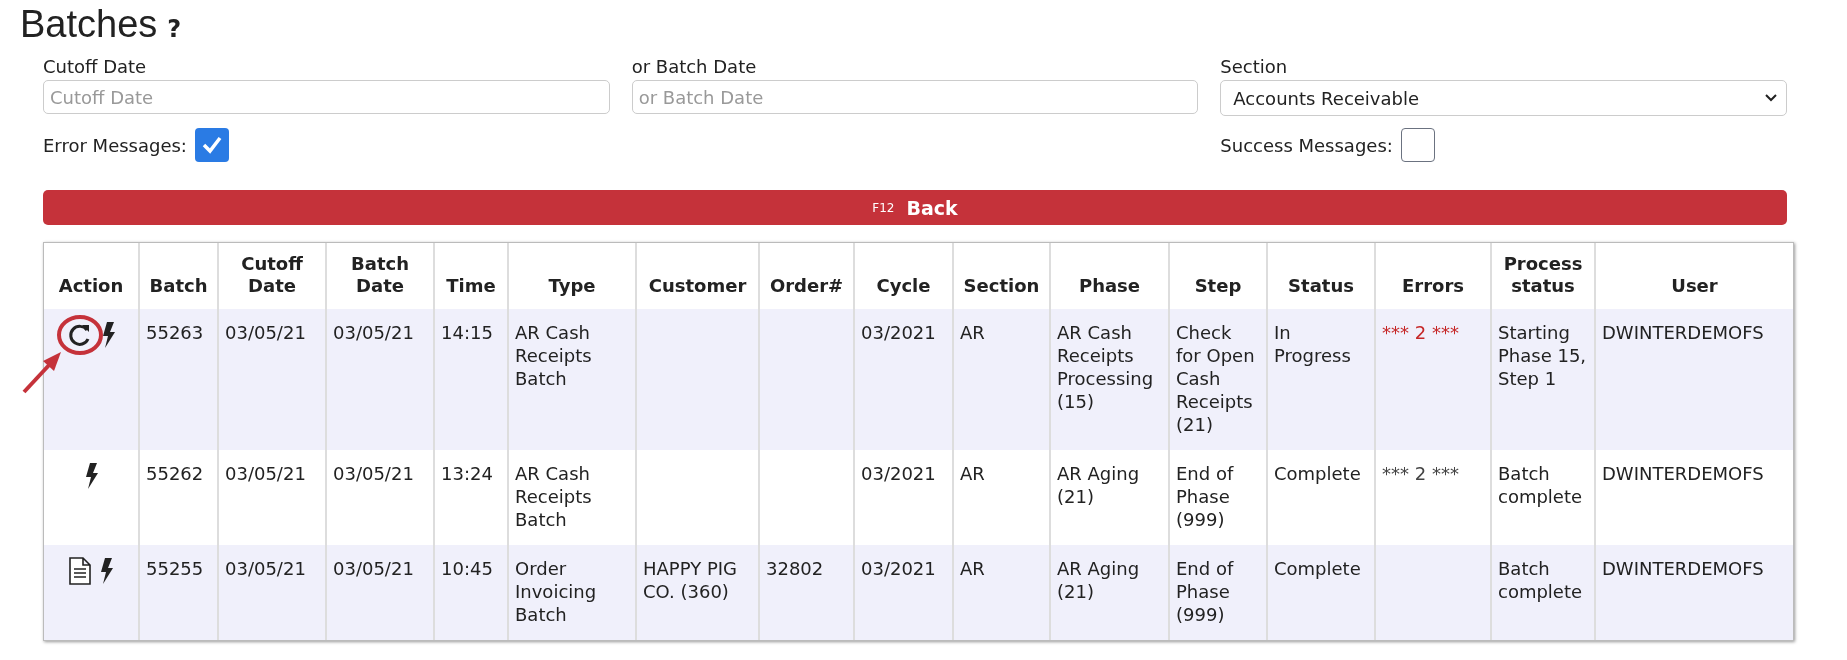 The height and width of the screenshot is (660, 1847). I want to click on time-cell: 13:24, so click(471, 497).